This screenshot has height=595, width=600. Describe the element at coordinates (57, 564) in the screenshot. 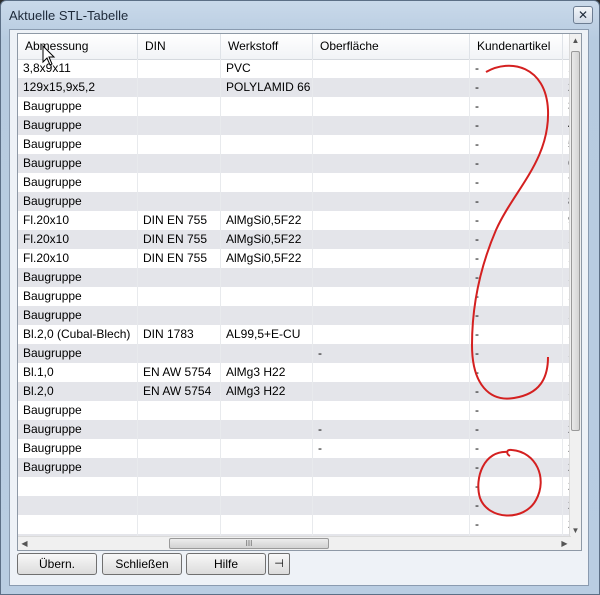

I see `accept-button: Übern.` at that location.